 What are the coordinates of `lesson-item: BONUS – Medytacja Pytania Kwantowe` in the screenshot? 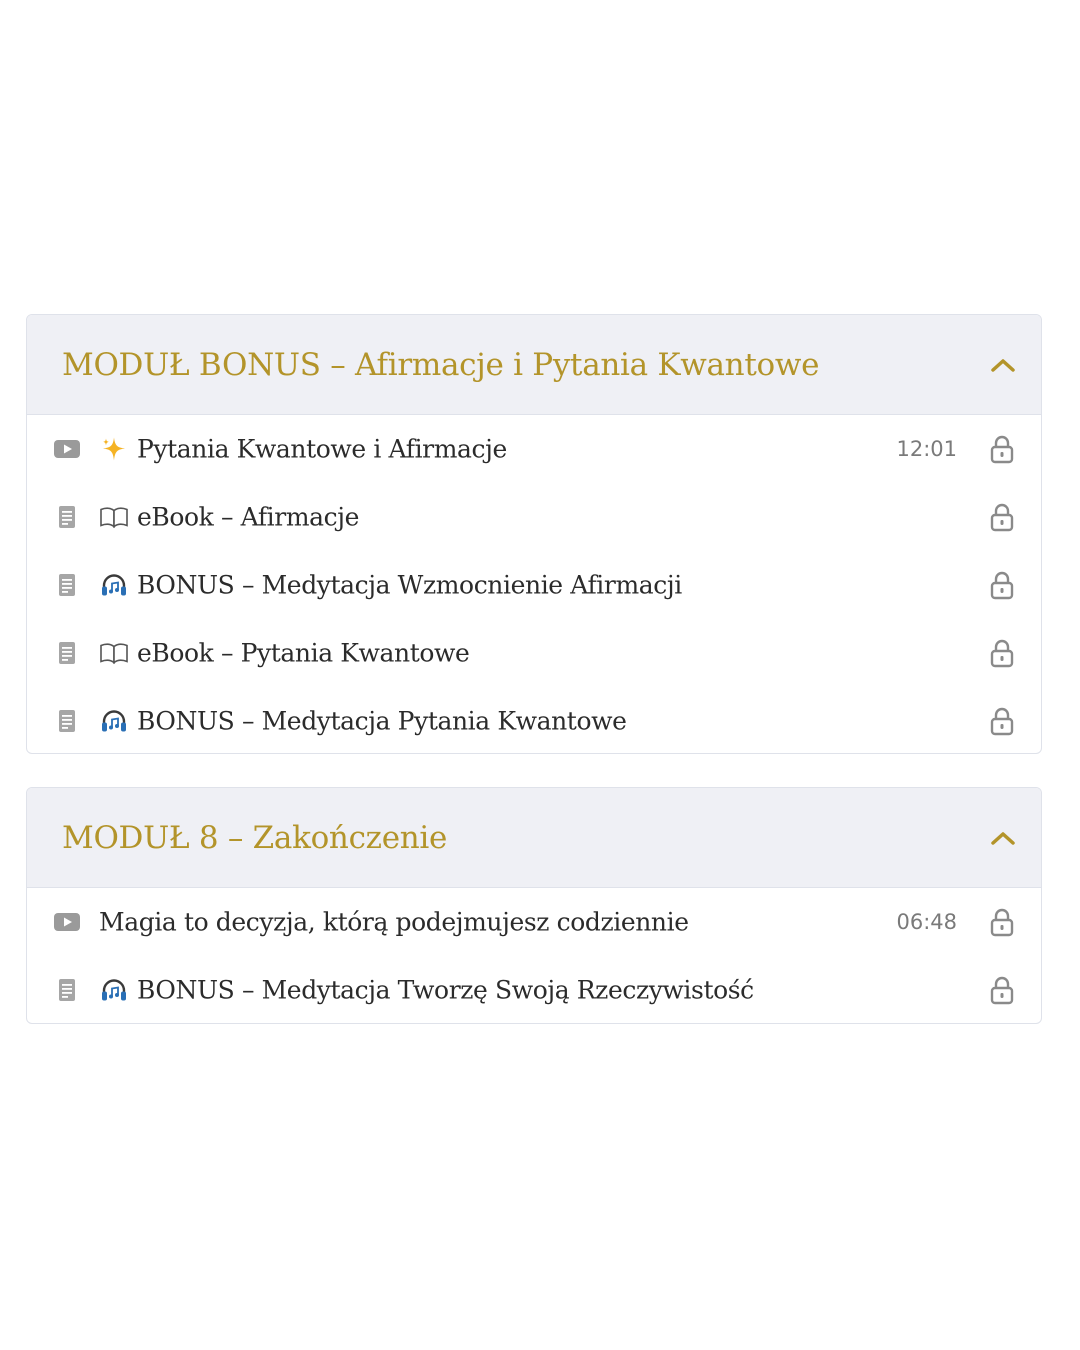 It's located at (534, 720).